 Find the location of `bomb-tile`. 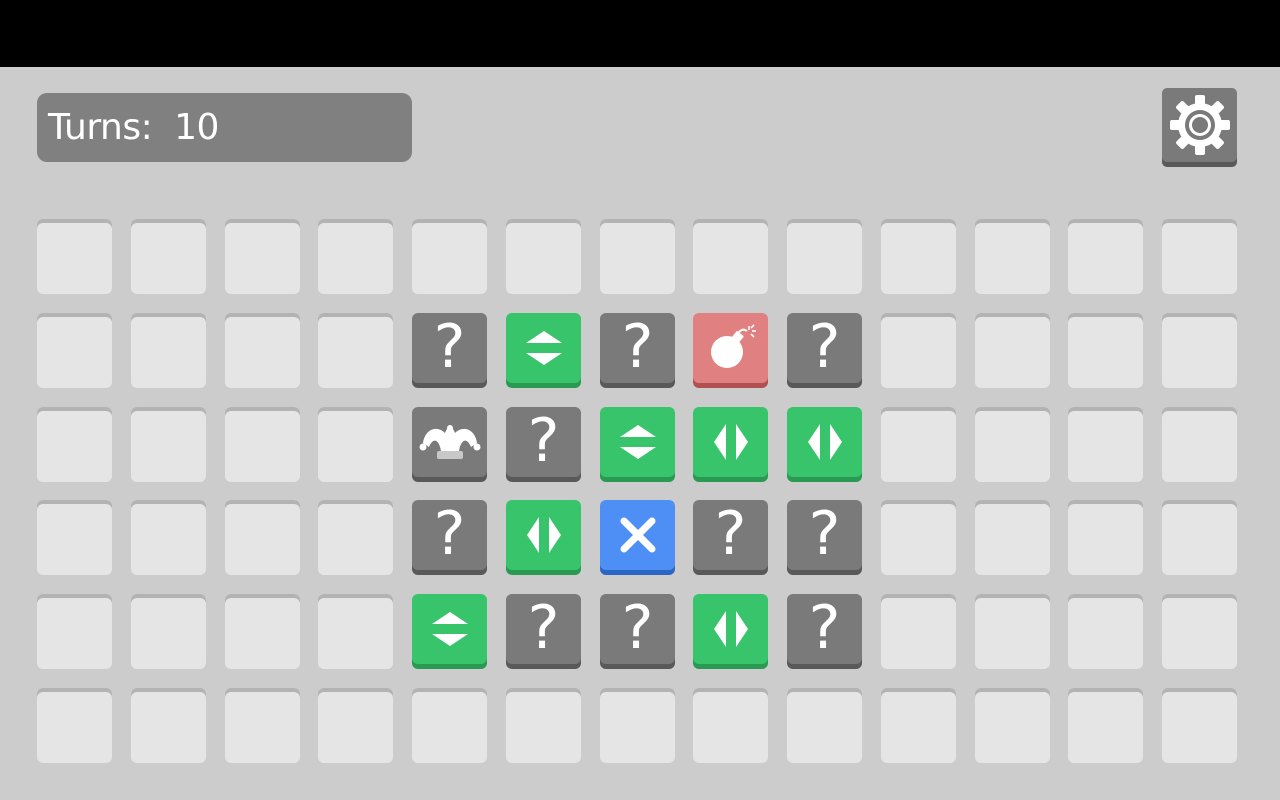

bomb-tile is located at coordinates (730, 348).